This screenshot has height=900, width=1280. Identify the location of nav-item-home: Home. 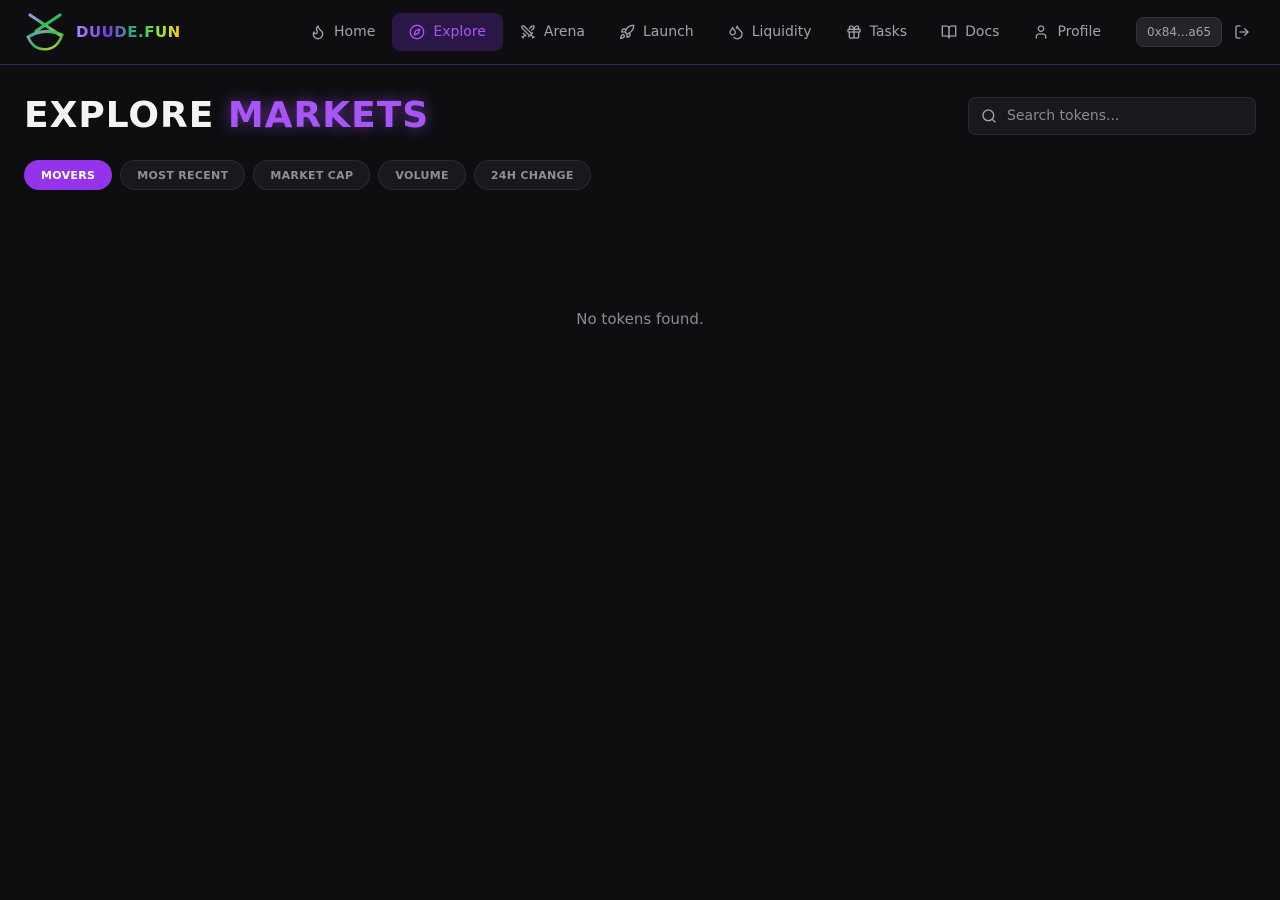
(342, 32).